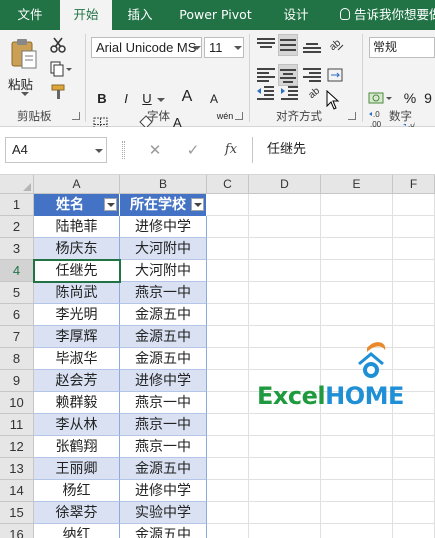 The height and width of the screenshot is (538, 435). Describe the element at coordinates (266, 45) in the screenshot. I see `align-top-icon` at that location.